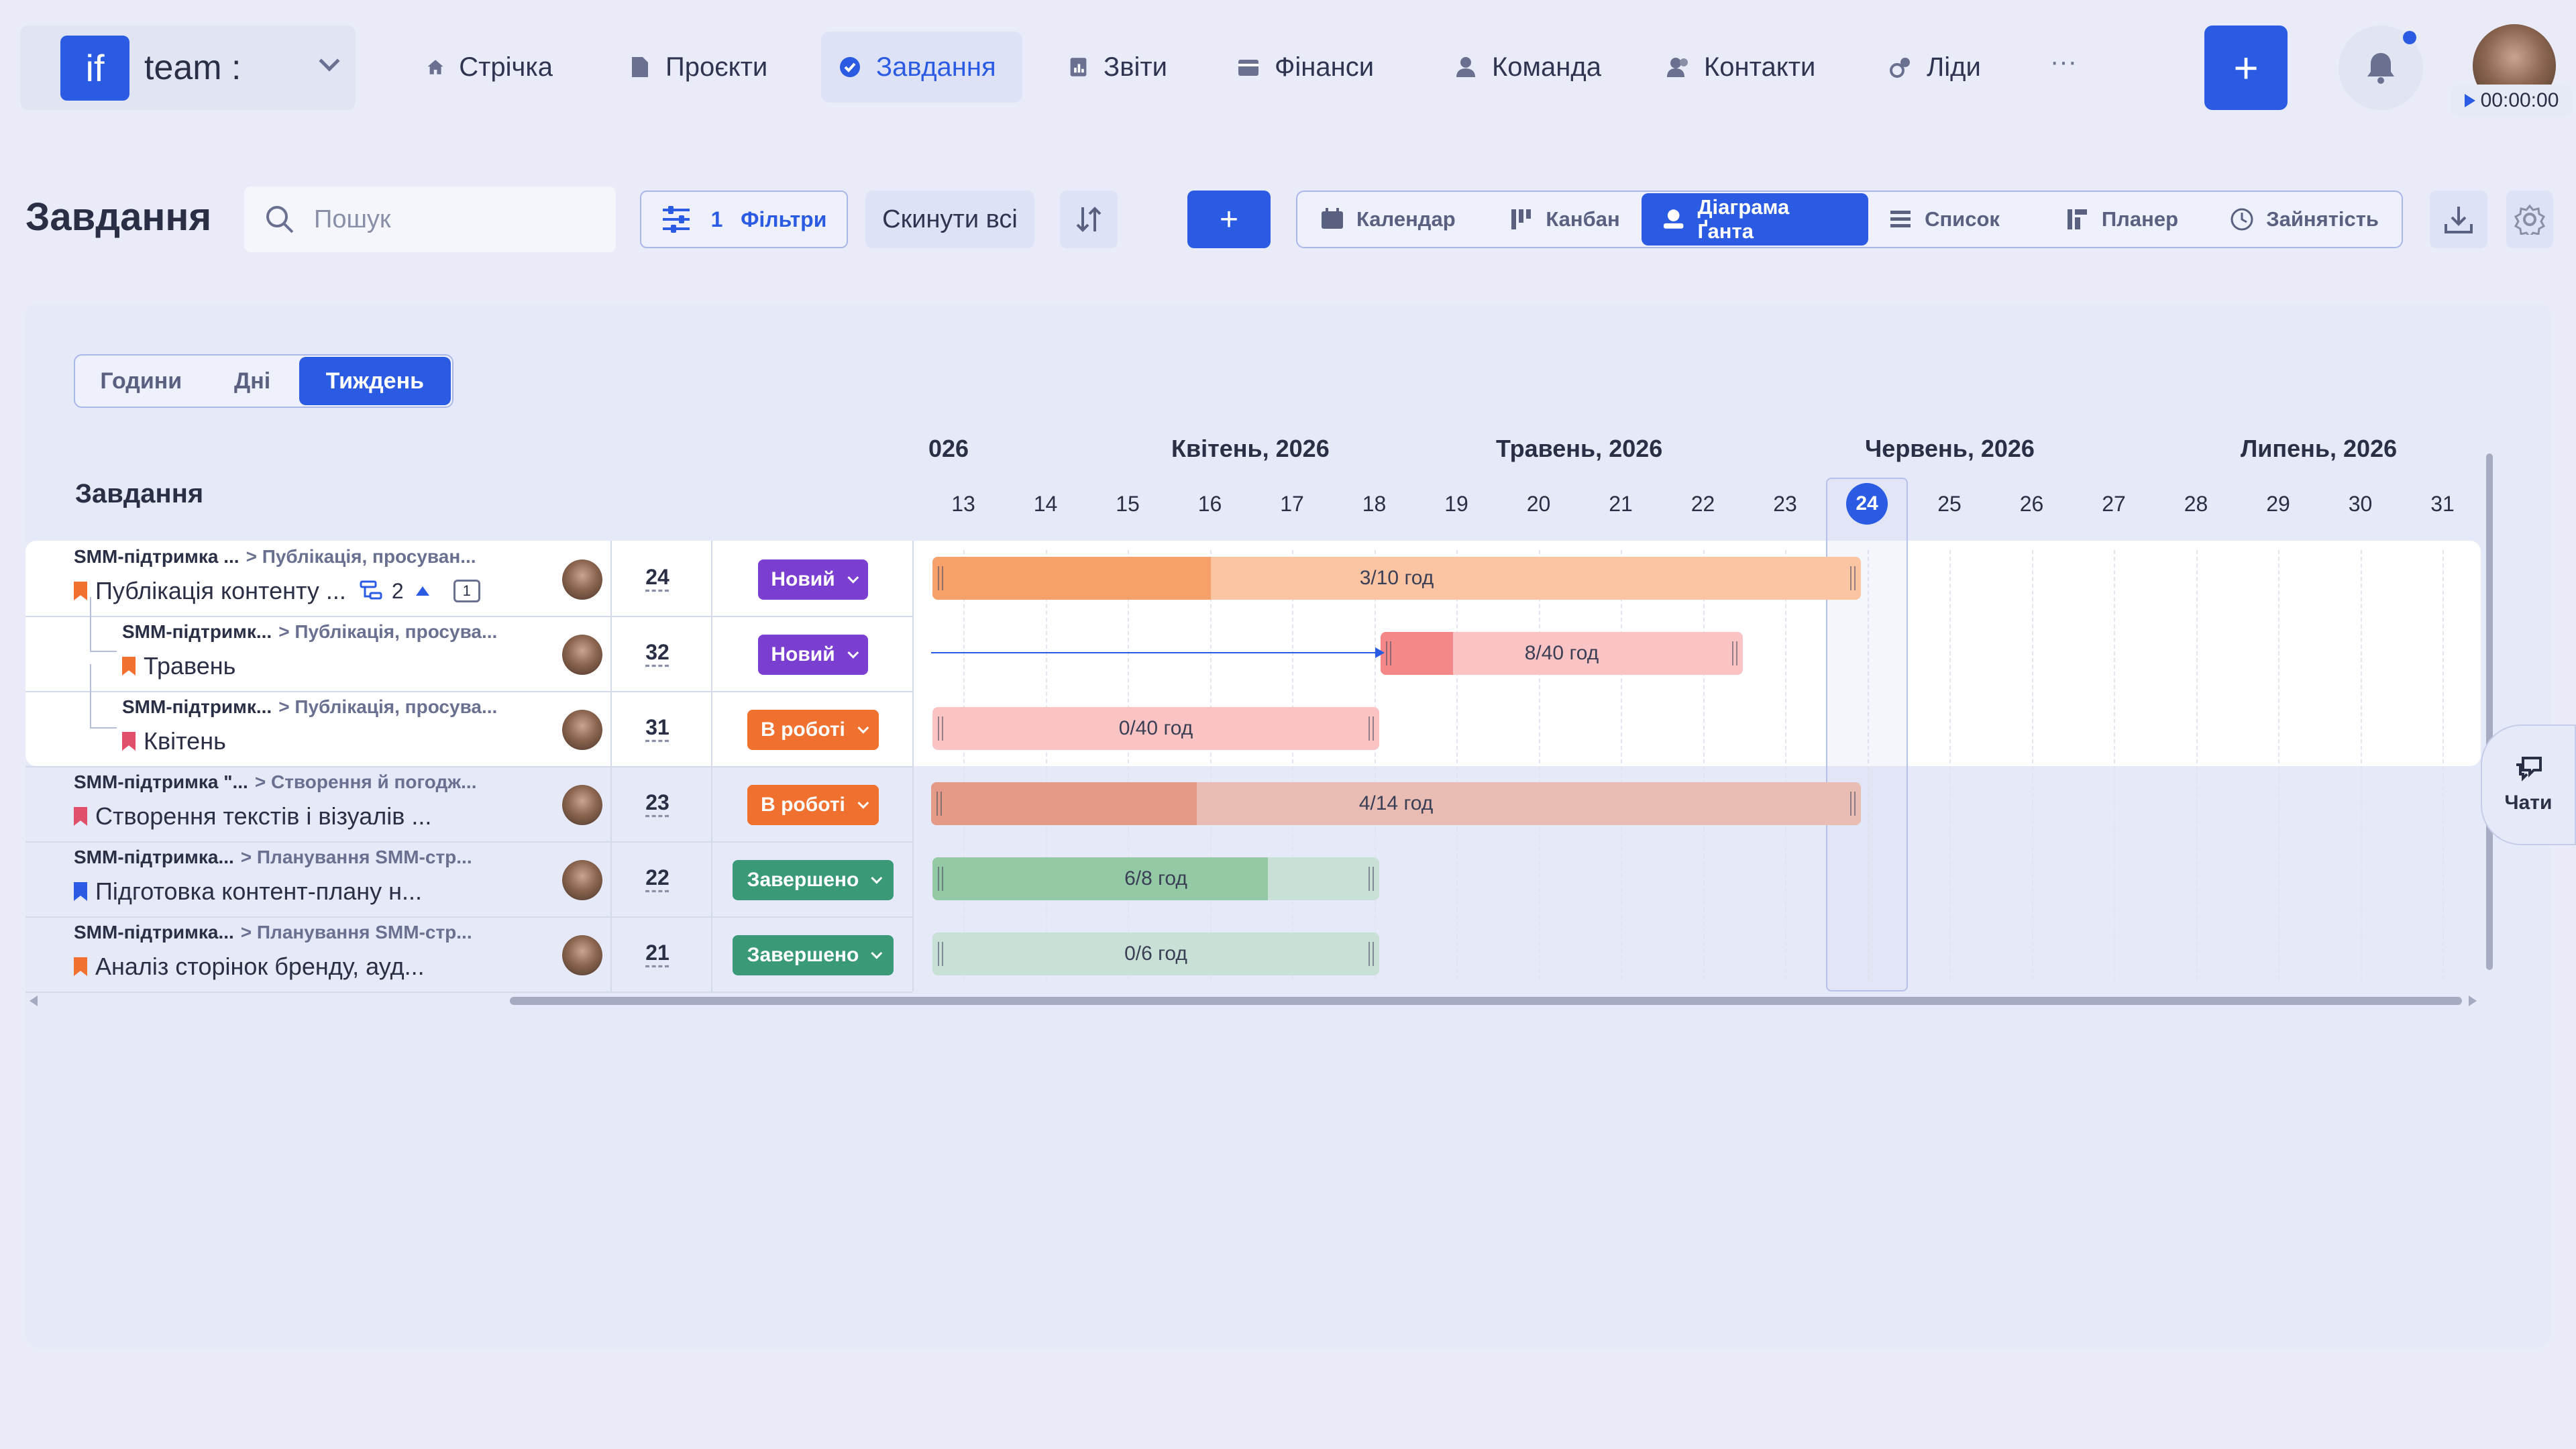 This screenshot has height=1449, width=2576. What do you see at coordinates (252, 381) in the screenshot?
I see `zoom-option: Дні` at bounding box center [252, 381].